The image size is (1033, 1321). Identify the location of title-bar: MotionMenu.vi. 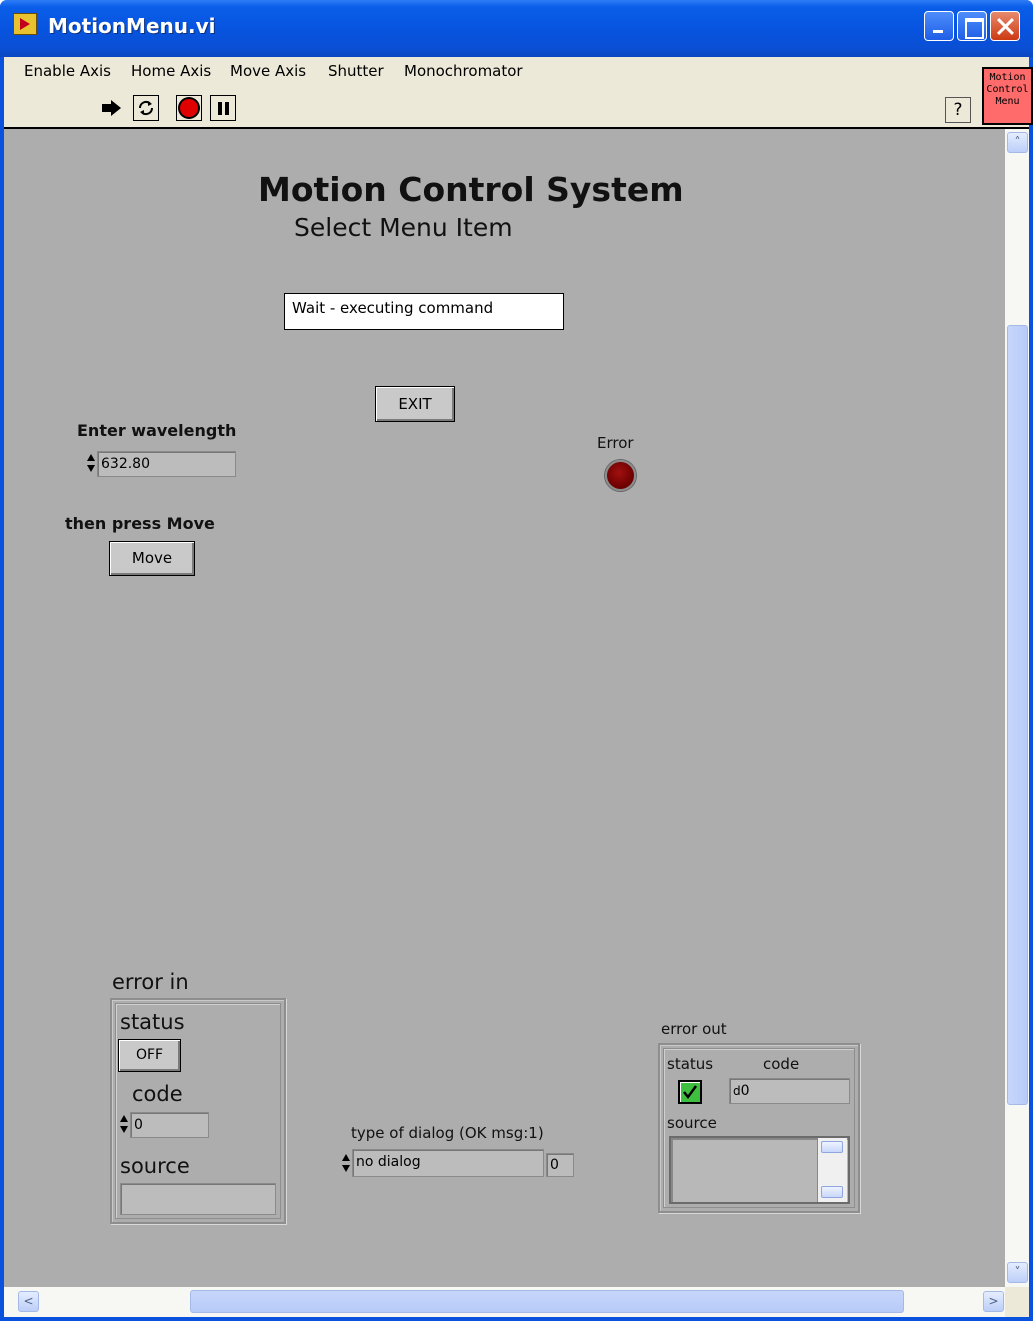
(516, 28).